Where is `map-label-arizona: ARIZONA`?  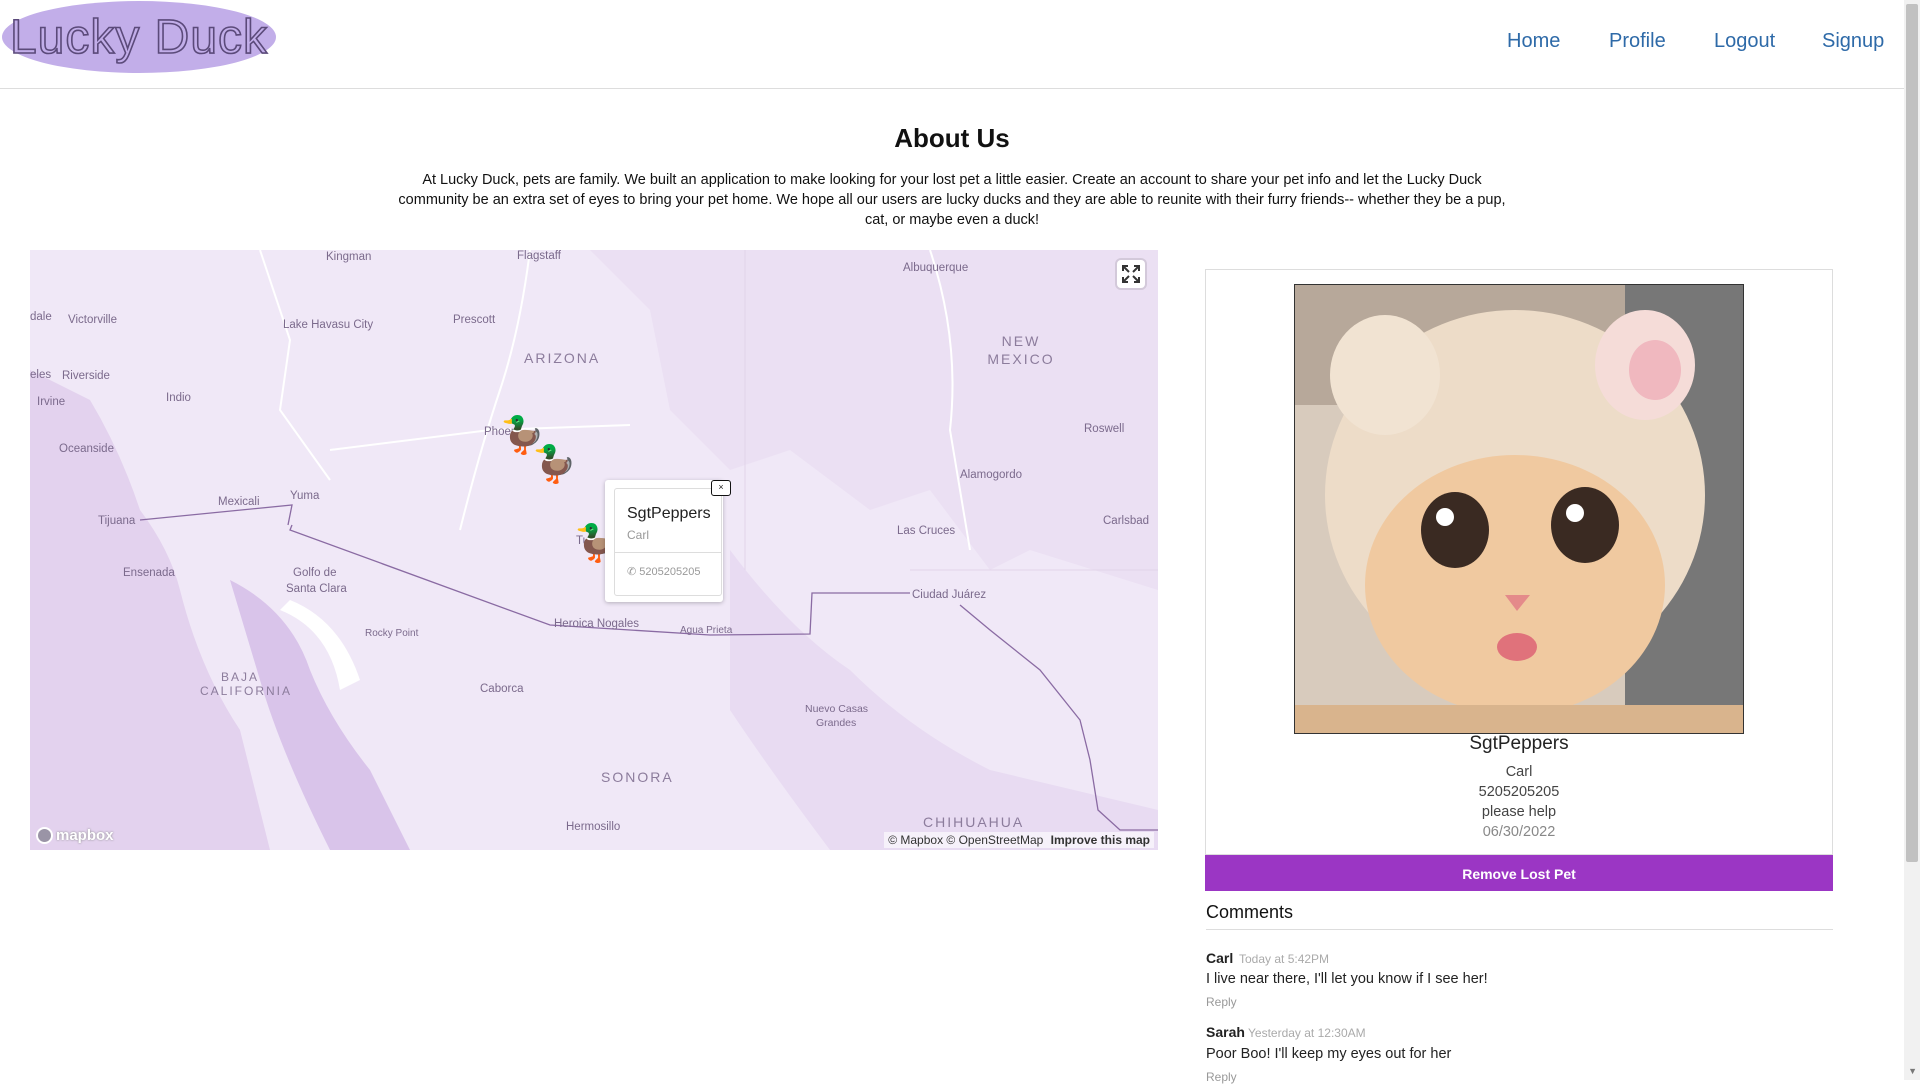
map-label-arizona: ARIZONA is located at coordinates (562, 358).